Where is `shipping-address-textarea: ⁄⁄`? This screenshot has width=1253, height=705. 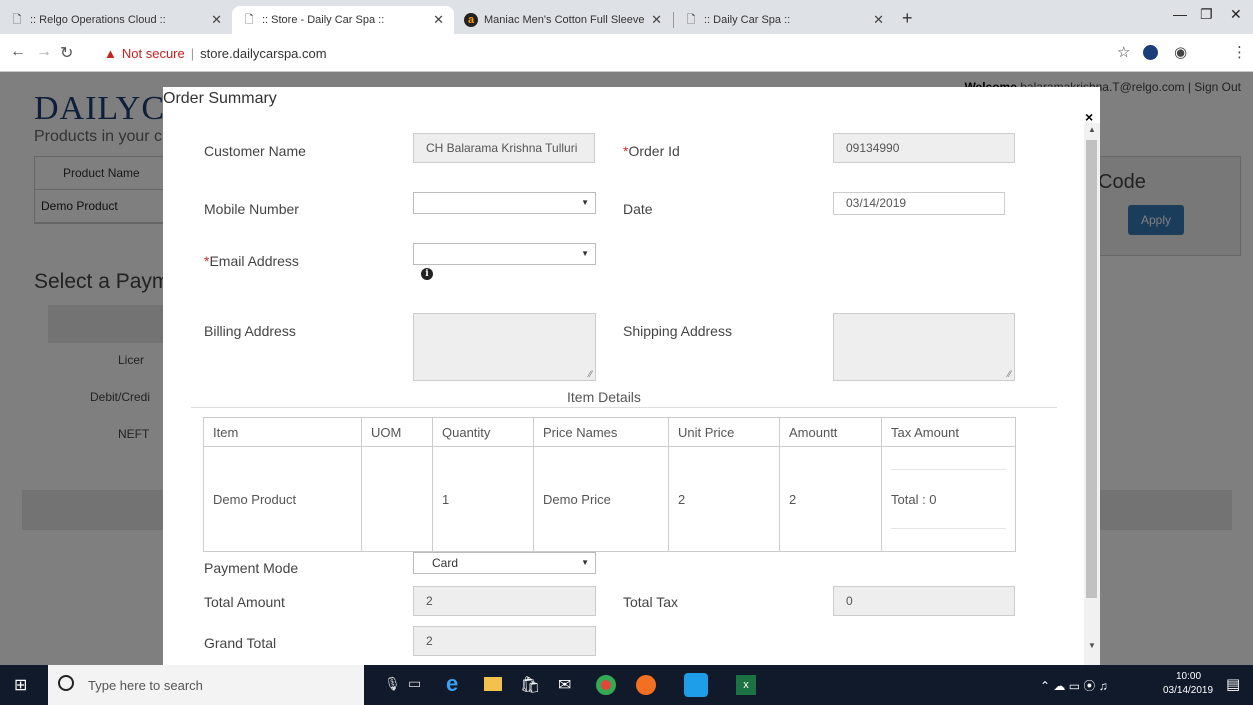 shipping-address-textarea: ⁄⁄ is located at coordinates (924, 347).